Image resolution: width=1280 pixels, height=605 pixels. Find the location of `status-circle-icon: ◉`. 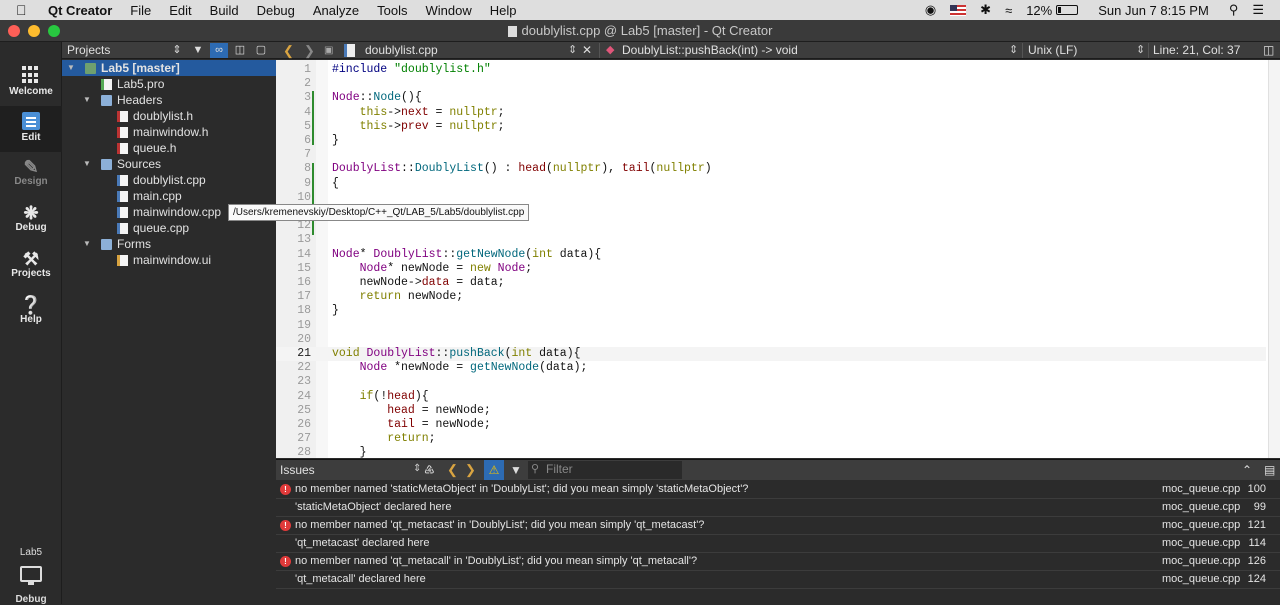

status-circle-icon: ◉ is located at coordinates (930, 10).